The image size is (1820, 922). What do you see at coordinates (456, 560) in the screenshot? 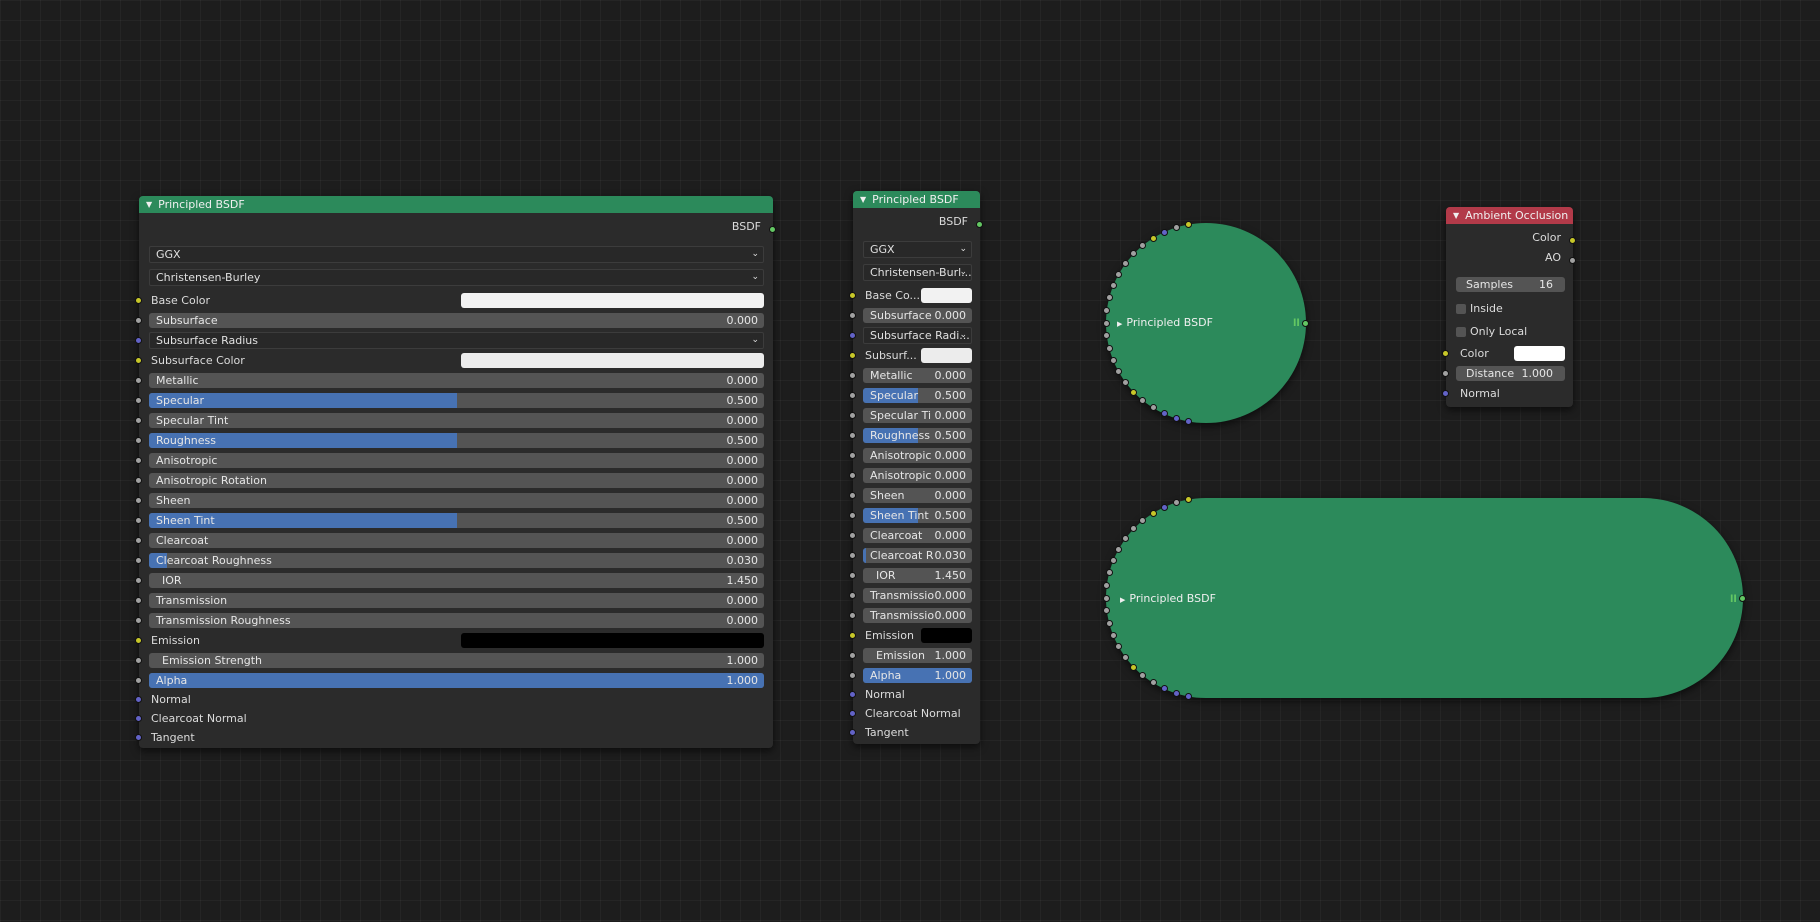
I see `clearcoat-roughness-slider: Clearcoat Roughness 0.030` at bounding box center [456, 560].